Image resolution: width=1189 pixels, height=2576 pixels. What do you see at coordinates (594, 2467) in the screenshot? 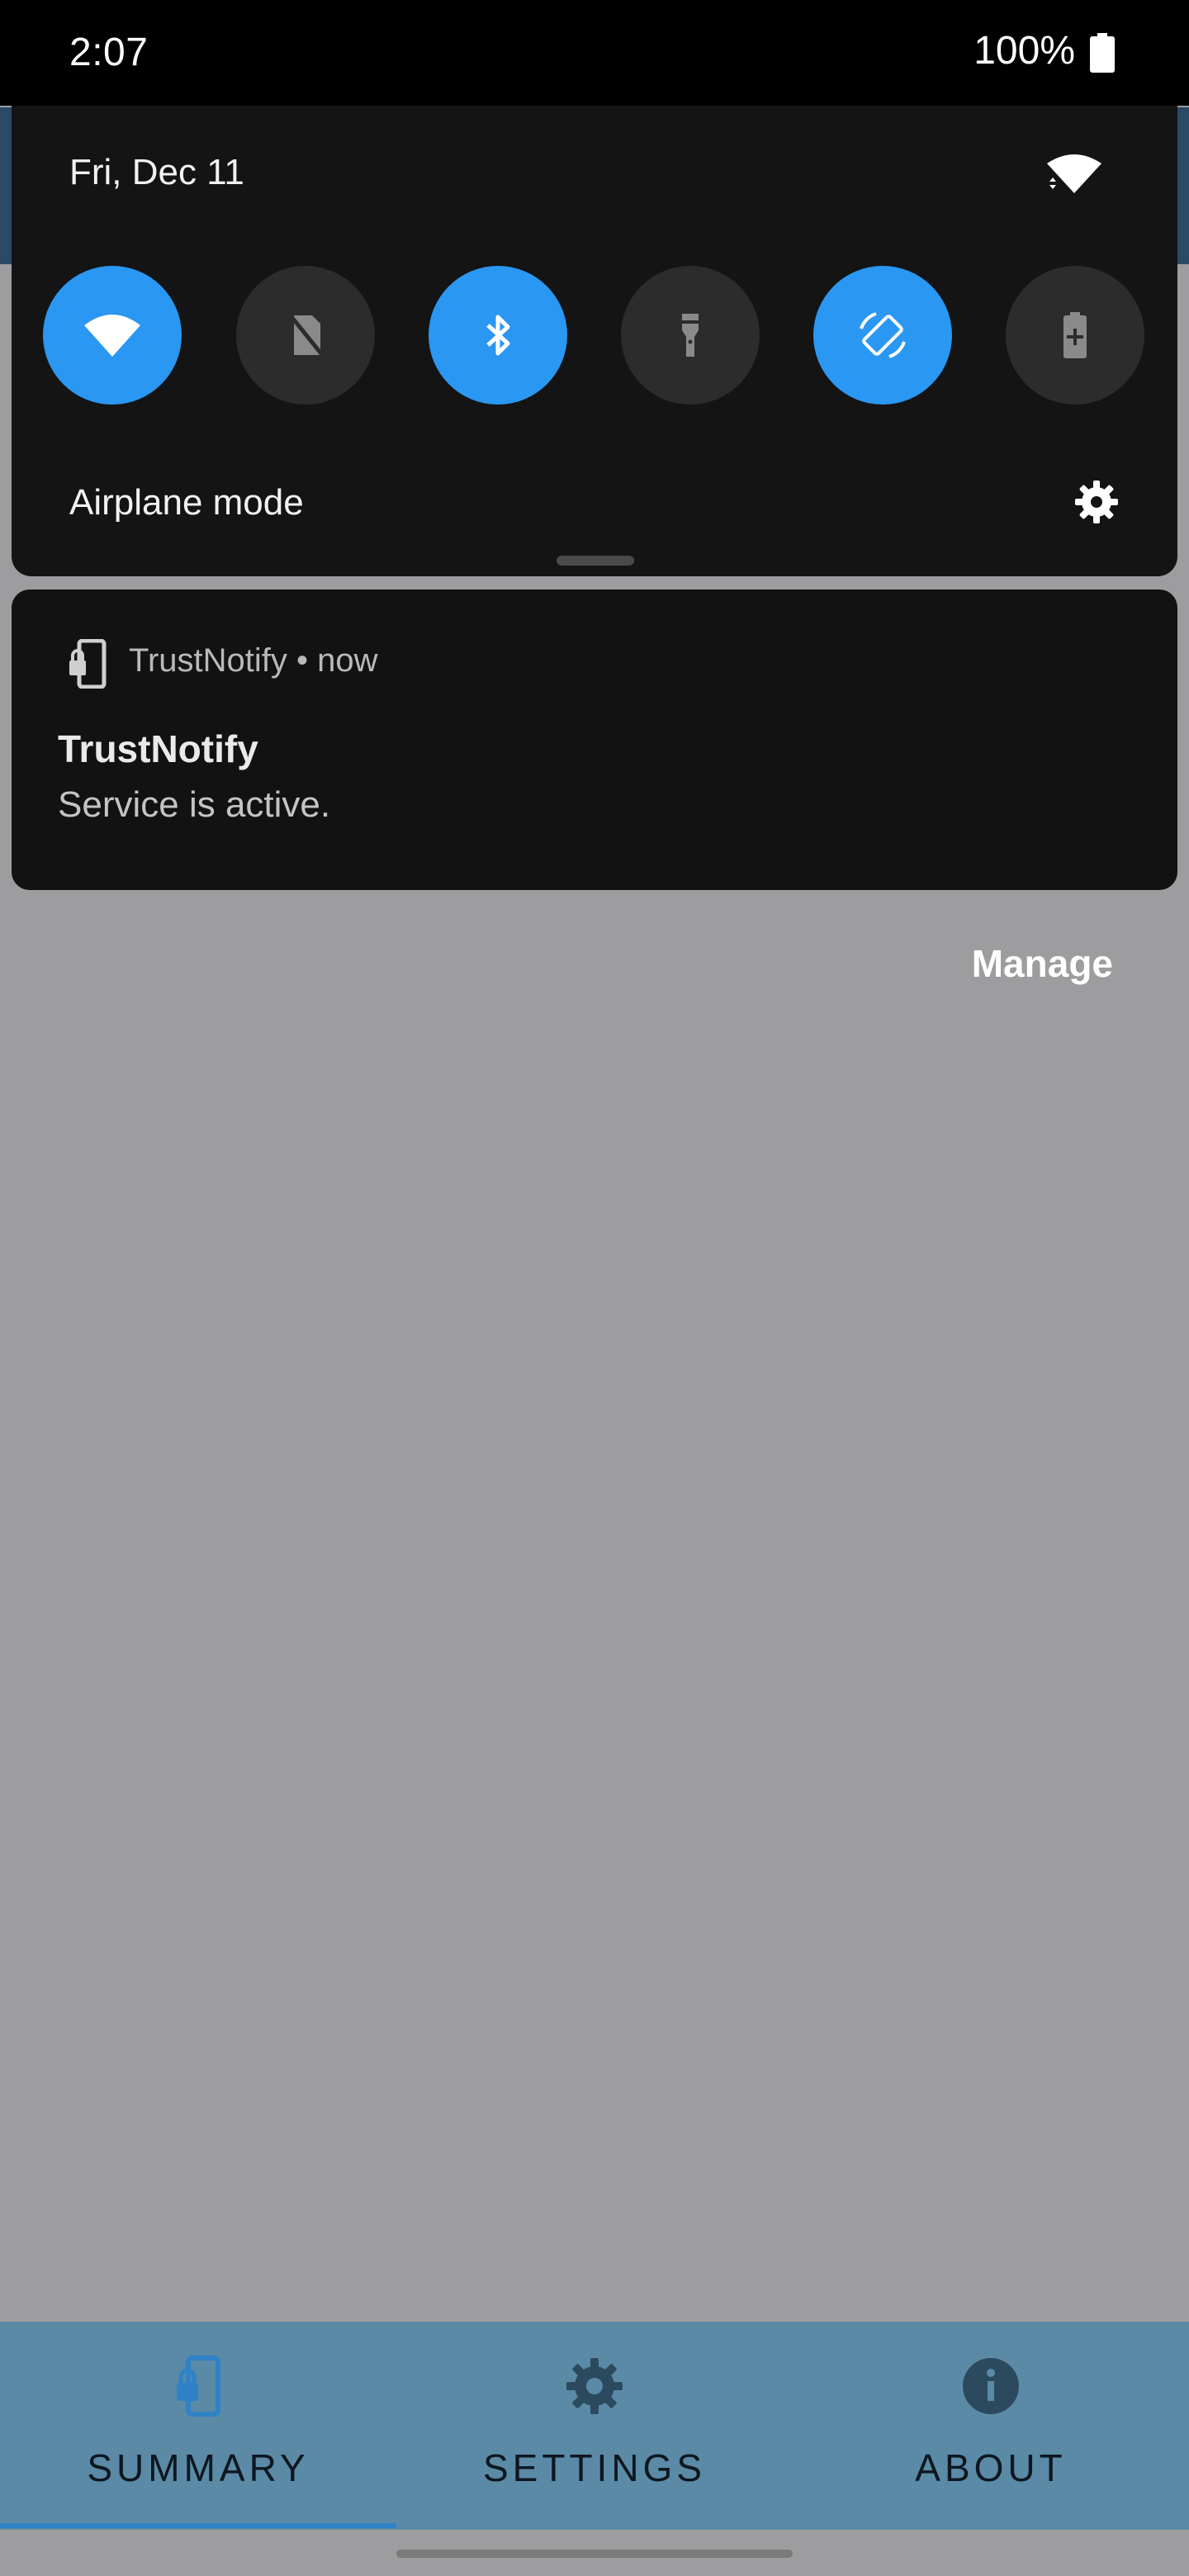
I see `nav-settings-label: SETTINGS` at bounding box center [594, 2467].